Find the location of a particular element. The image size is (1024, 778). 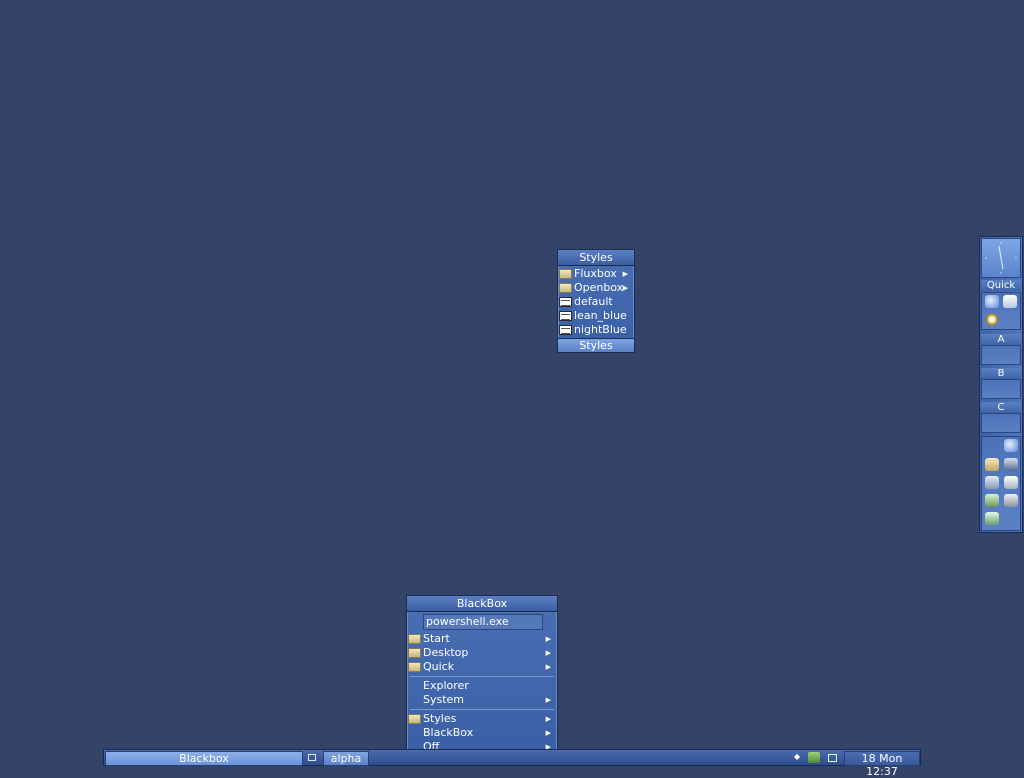

media-player-icon is located at coordinates (992, 319).